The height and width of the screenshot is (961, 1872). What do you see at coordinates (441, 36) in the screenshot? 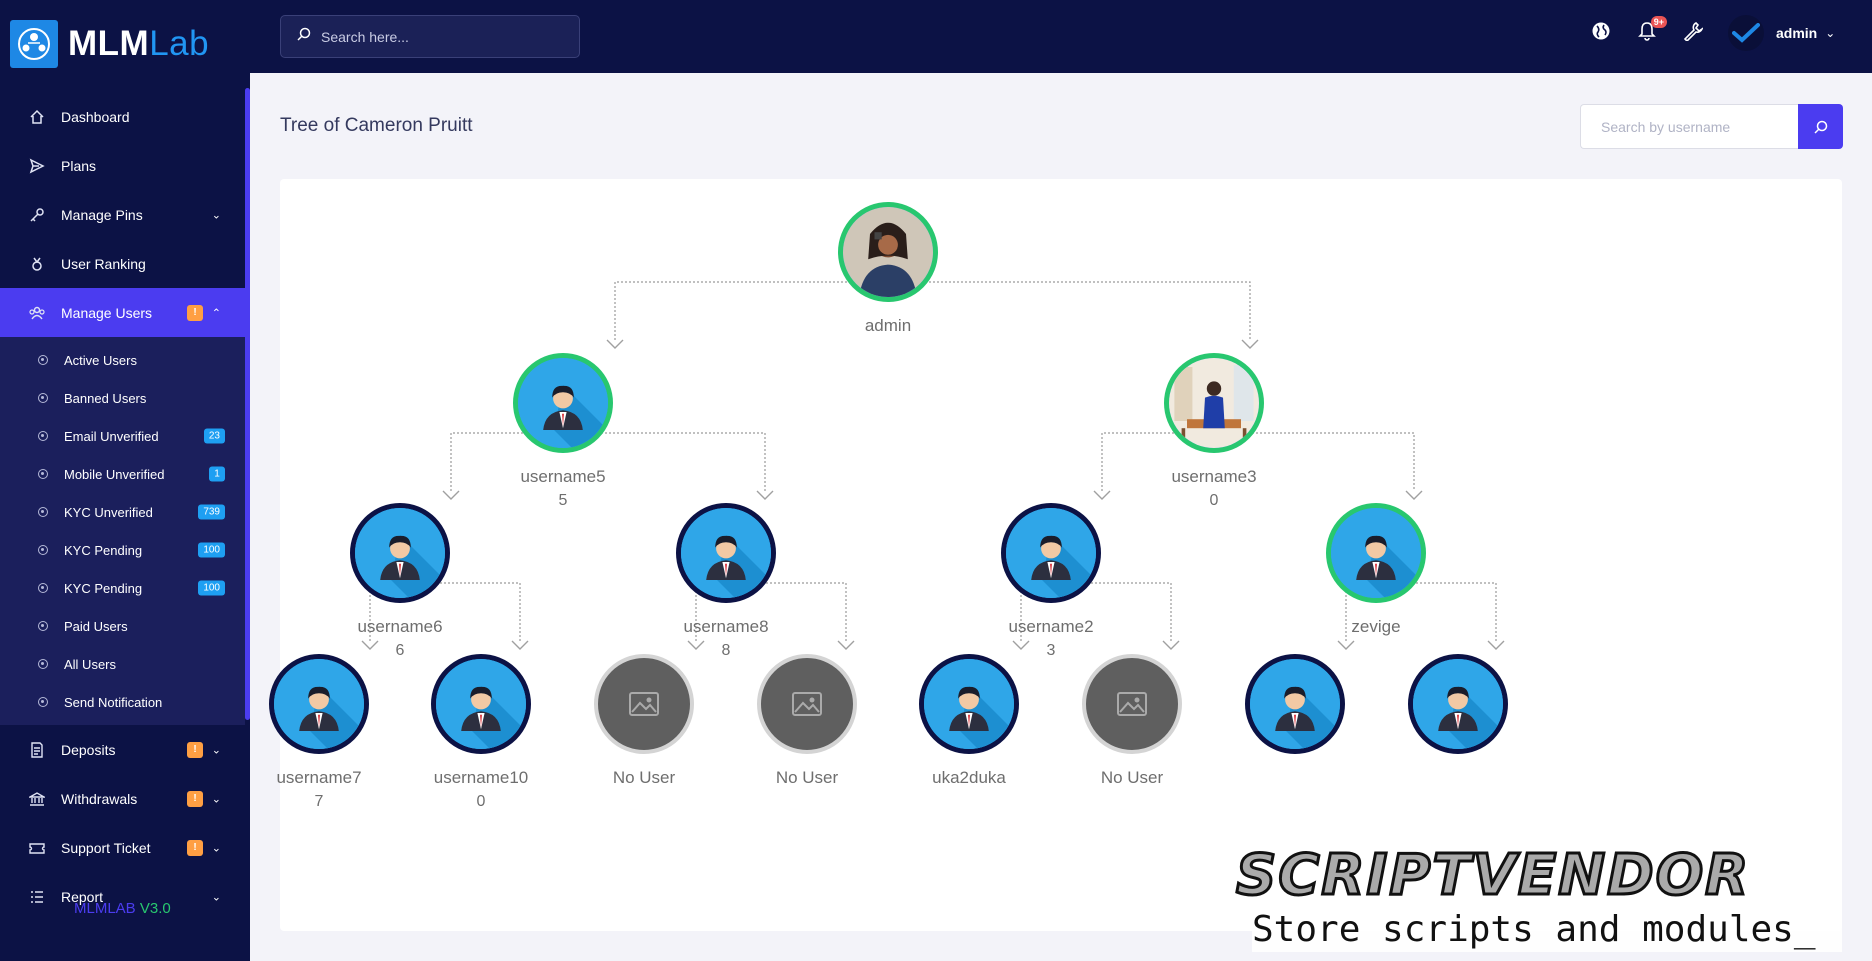
I see `search-input` at bounding box center [441, 36].